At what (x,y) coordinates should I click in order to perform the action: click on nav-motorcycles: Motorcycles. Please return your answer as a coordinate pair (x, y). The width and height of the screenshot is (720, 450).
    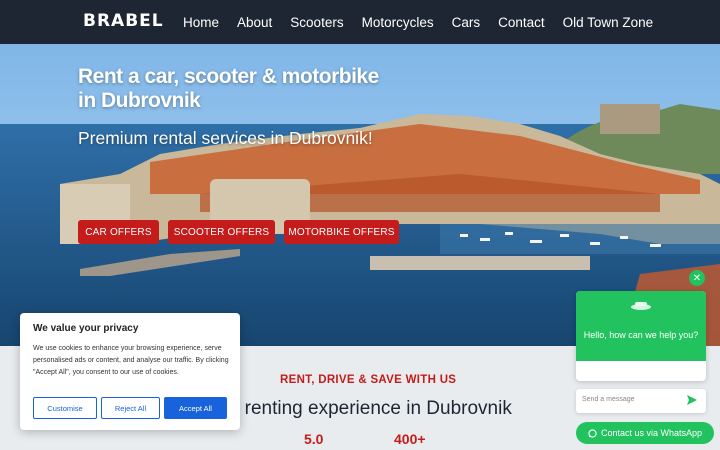
    Looking at the image, I should click on (398, 22).